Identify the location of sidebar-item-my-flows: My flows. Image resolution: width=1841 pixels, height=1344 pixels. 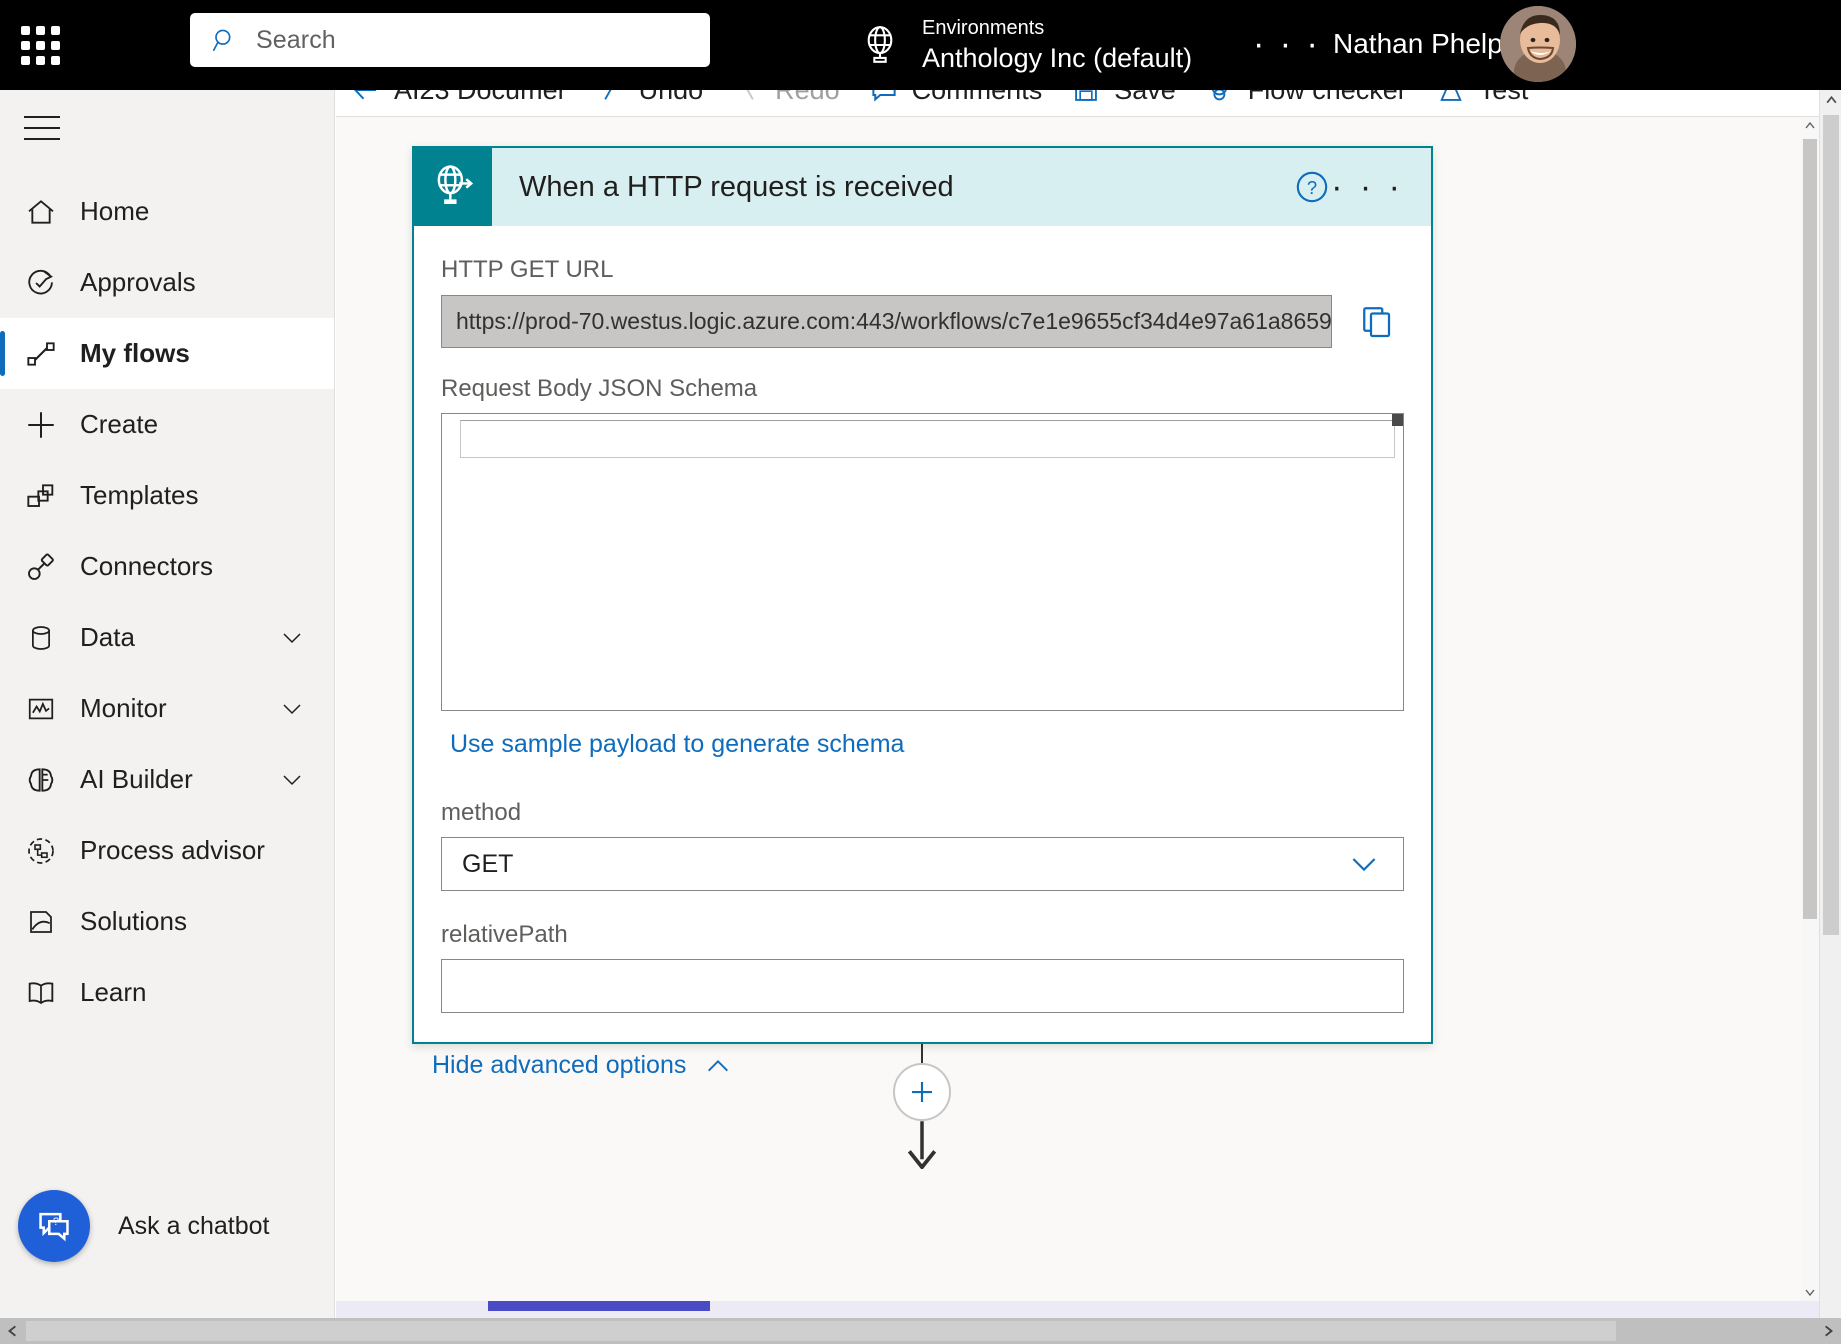
(167, 353).